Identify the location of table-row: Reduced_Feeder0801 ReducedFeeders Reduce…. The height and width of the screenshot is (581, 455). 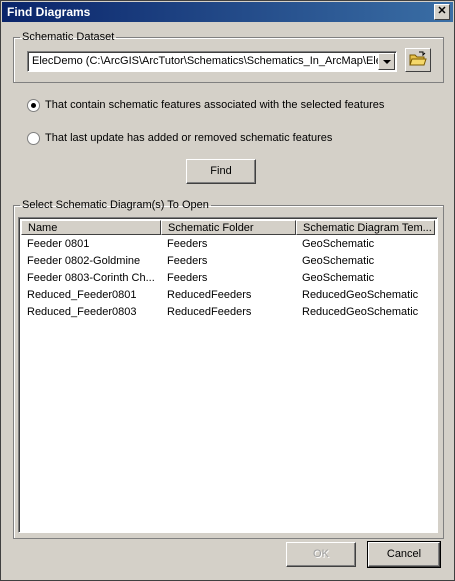
(228, 295).